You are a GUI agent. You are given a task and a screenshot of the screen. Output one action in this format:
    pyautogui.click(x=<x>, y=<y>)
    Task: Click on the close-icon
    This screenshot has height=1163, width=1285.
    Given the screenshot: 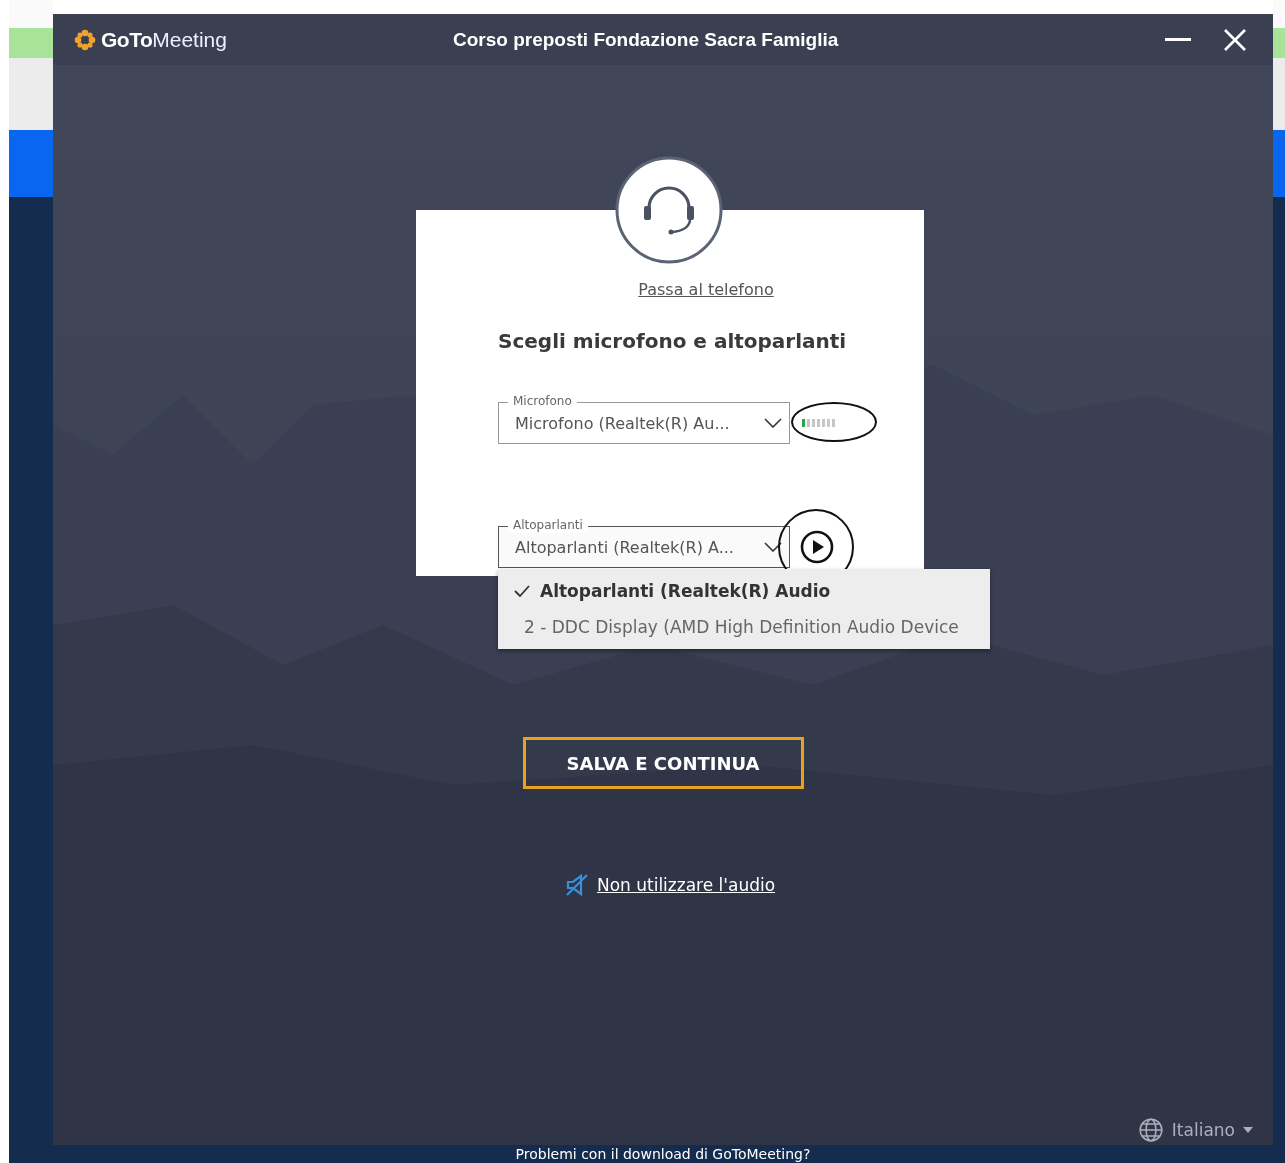 What is the action you would take?
    pyautogui.click(x=1235, y=39)
    